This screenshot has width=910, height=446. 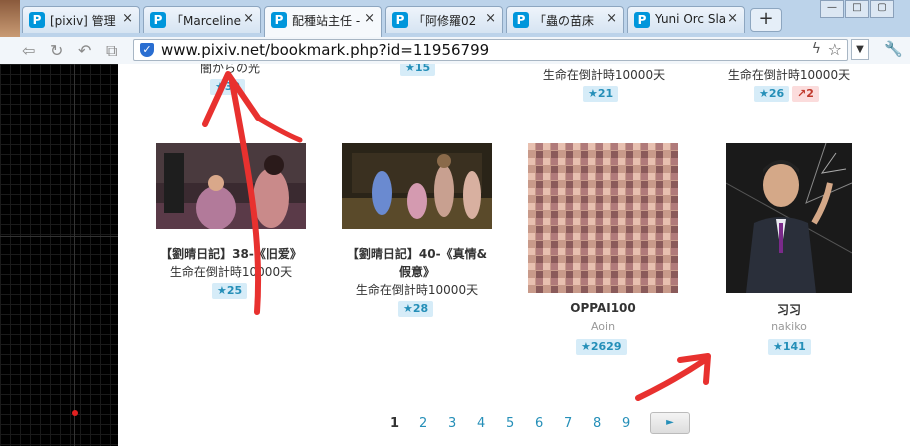 What do you see at coordinates (481, 423) in the screenshot?
I see `page-link: 4` at bounding box center [481, 423].